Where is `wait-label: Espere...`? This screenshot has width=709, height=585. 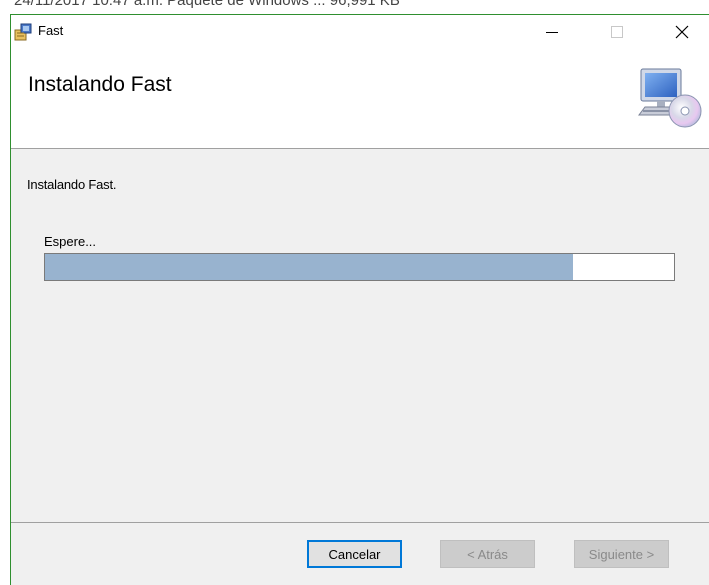
wait-label: Espere... is located at coordinates (70, 241).